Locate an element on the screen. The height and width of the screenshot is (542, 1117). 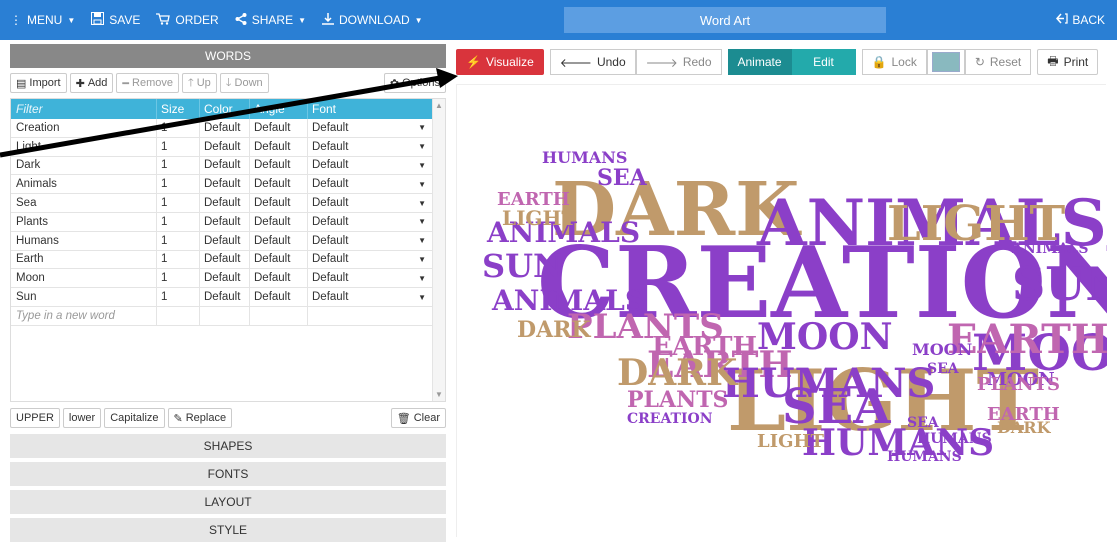
table-row: Creation 1 Default Default Default ▼ is located at coordinates (228, 128).